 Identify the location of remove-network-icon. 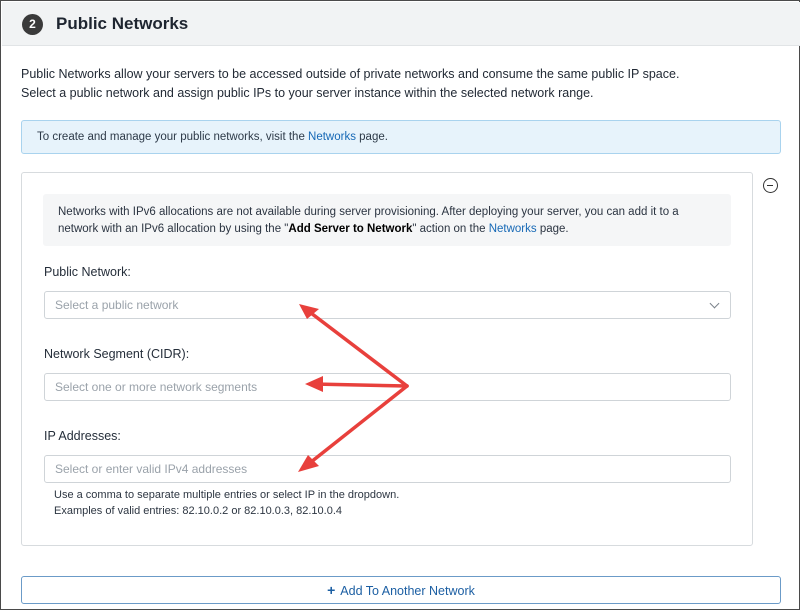
(770, 185).